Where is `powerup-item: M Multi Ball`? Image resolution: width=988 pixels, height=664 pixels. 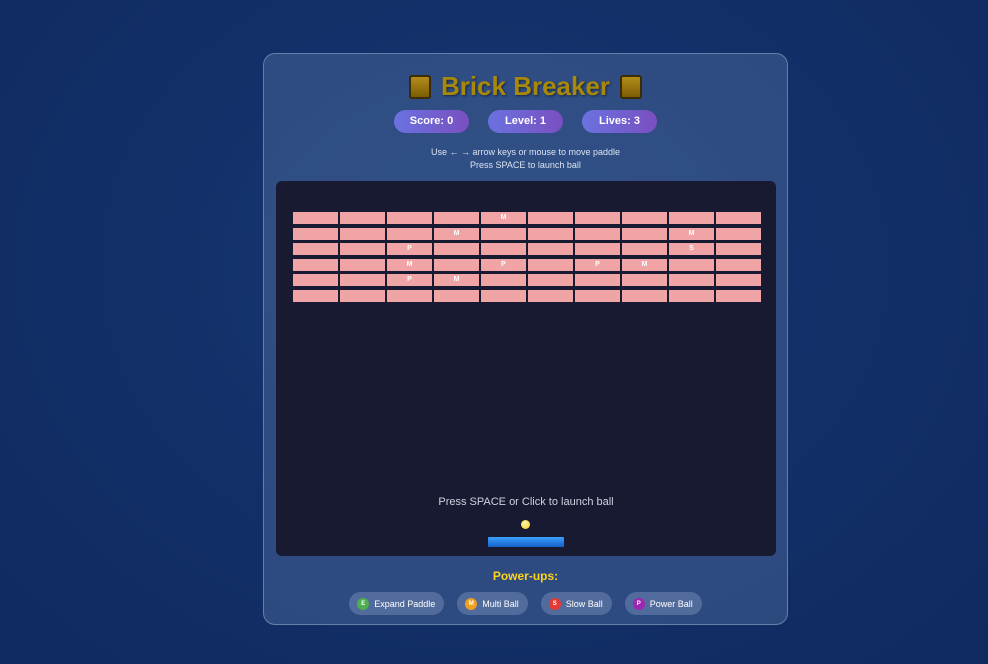
powerup-item: M Multi Ball is located at coordinates (492, 603).